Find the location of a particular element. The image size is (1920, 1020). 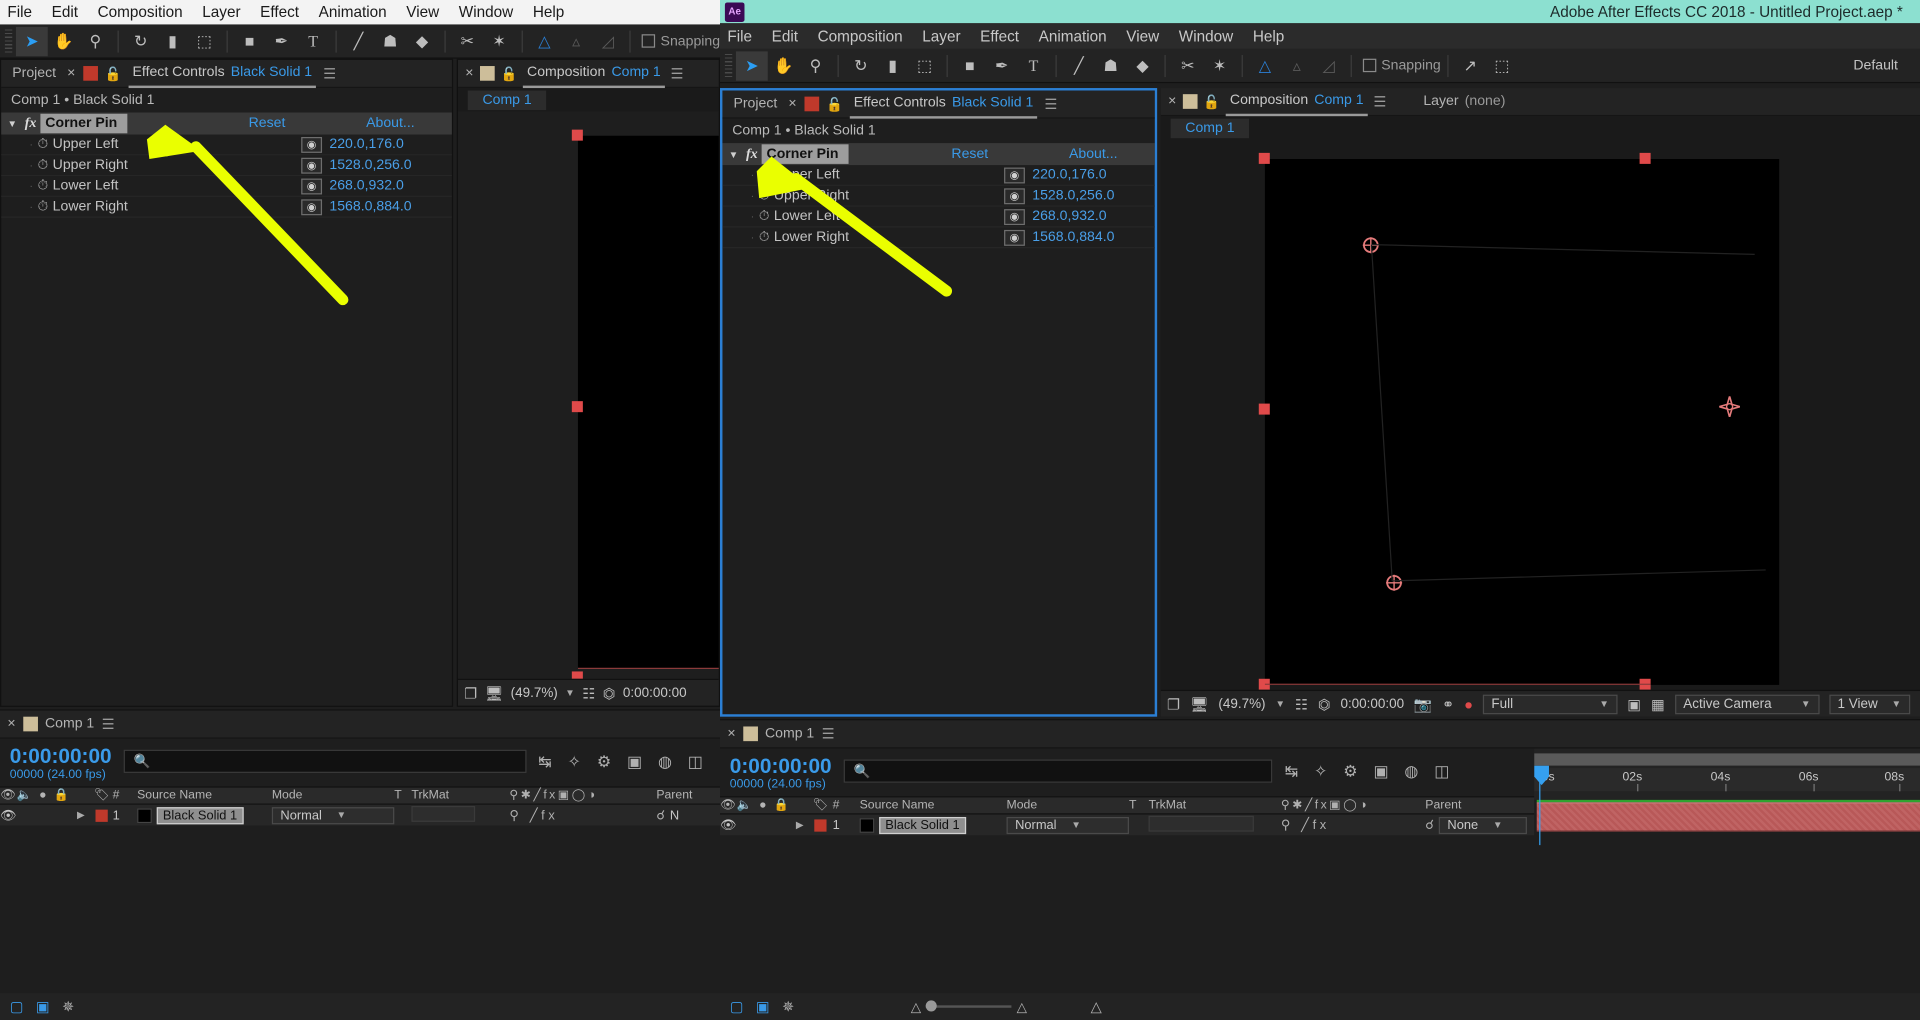

draft-3d-icon: ✧ is located at coordinates (1320, 772).